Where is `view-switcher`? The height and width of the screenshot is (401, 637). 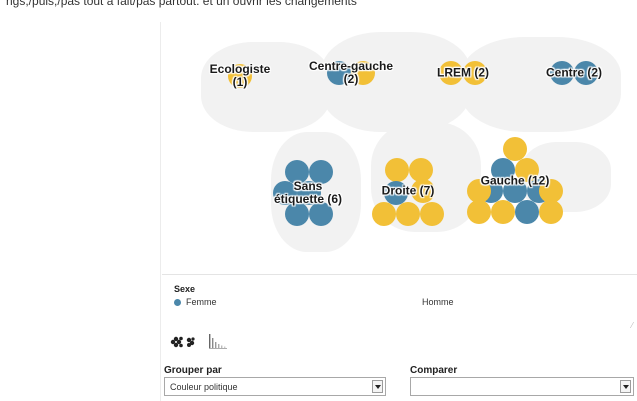
view-switcher is located at coordinates (199, 343).